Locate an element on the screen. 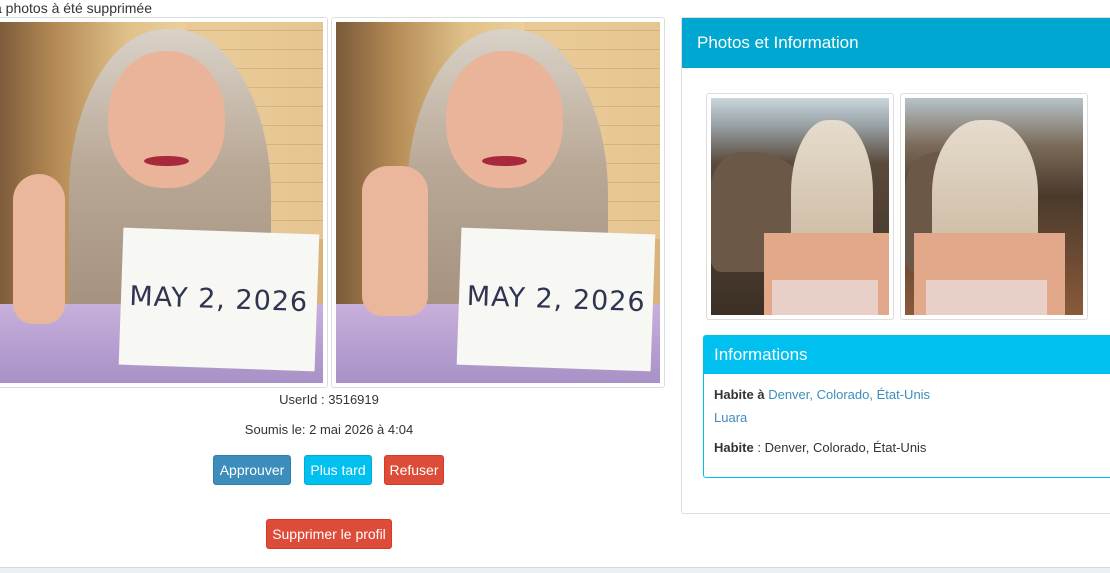 This screenshot has width=1110, height=573. user-id: UserId : 3516919 is located at coordinates (329, 399).